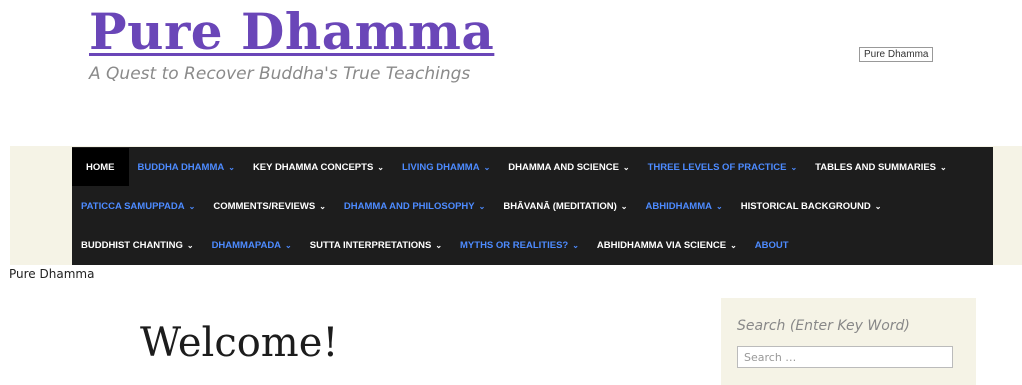 This screenshot has height=385, width=1022. I want to click on nav-item-paticca-samuppada: PATICCA SAMUPPADA ⌄, so click(138, 206).